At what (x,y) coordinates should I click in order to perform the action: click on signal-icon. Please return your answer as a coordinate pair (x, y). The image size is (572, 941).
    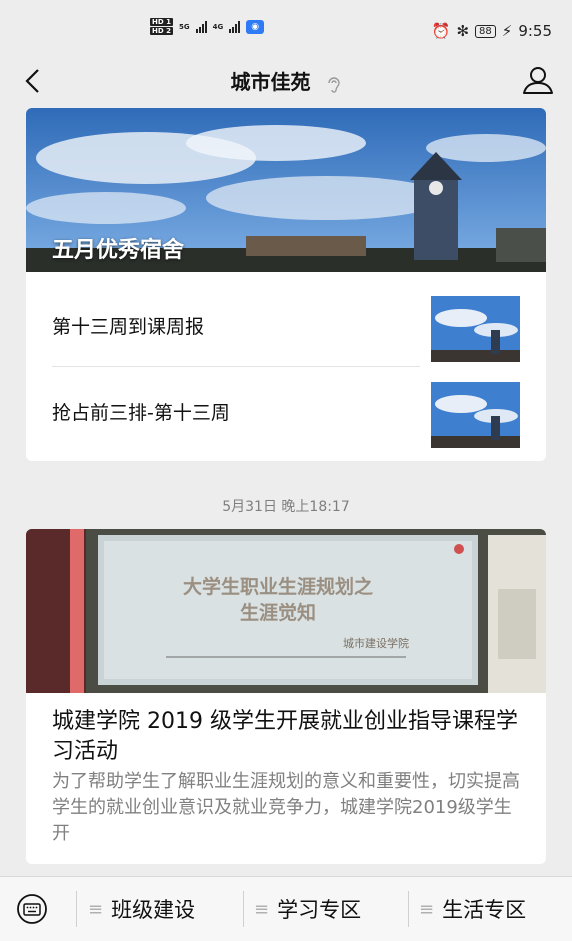
    Looking at the image, I should click on (201, 26).